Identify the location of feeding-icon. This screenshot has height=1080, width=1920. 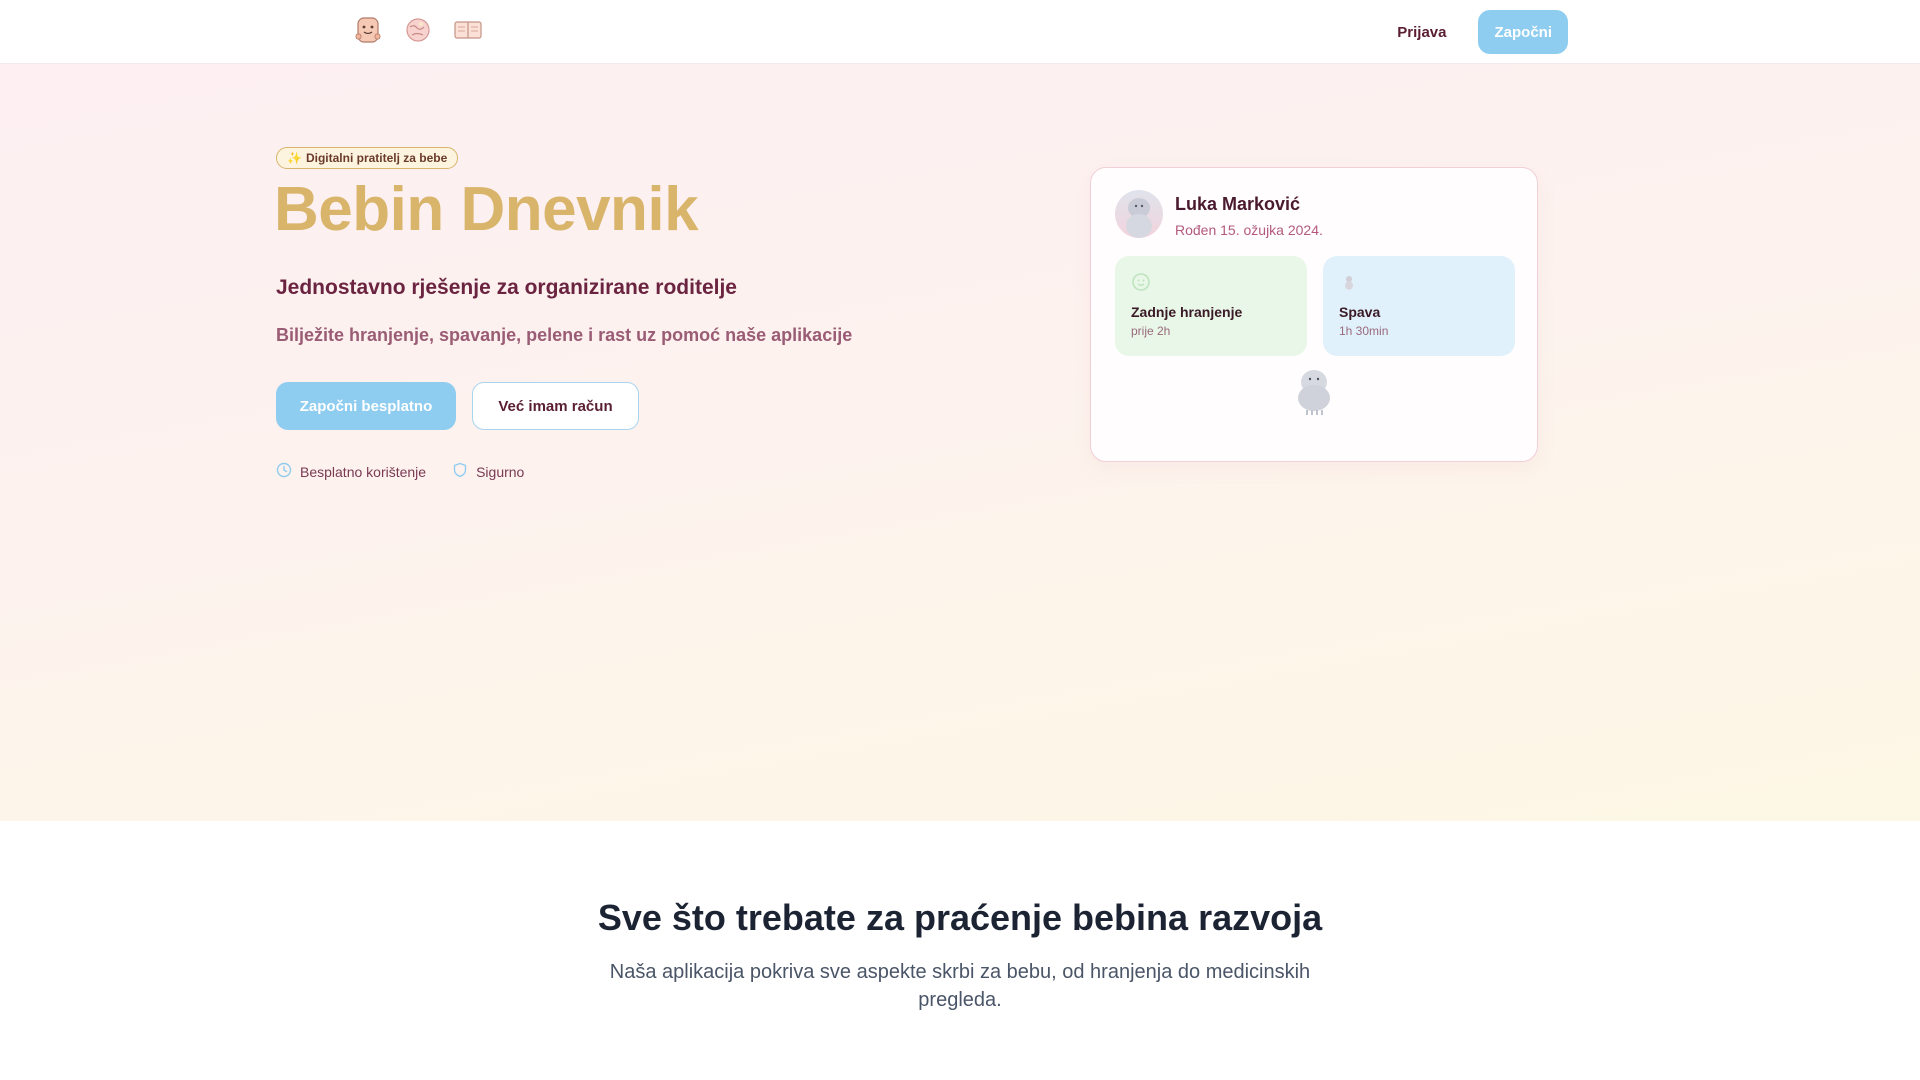
(1141, 282).